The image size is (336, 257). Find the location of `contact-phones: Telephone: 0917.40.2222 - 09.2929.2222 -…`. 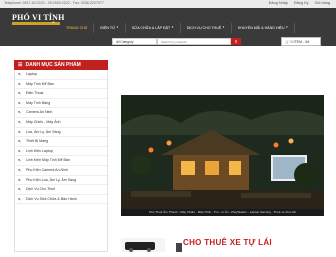

contact-phones: Telephone: 0917.40.2222 - 09.2929.2222 -… is located at coordinates (54, 3).